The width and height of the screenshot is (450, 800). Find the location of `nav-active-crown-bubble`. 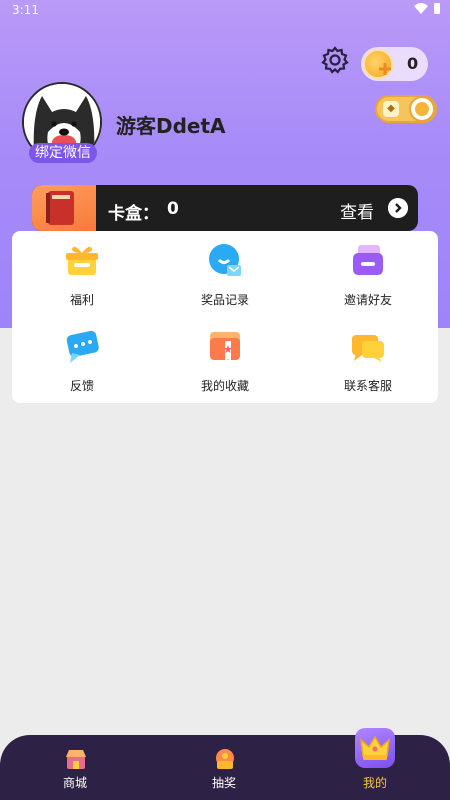

nav-active-crown-bubble is located at coordinates (375, 748).